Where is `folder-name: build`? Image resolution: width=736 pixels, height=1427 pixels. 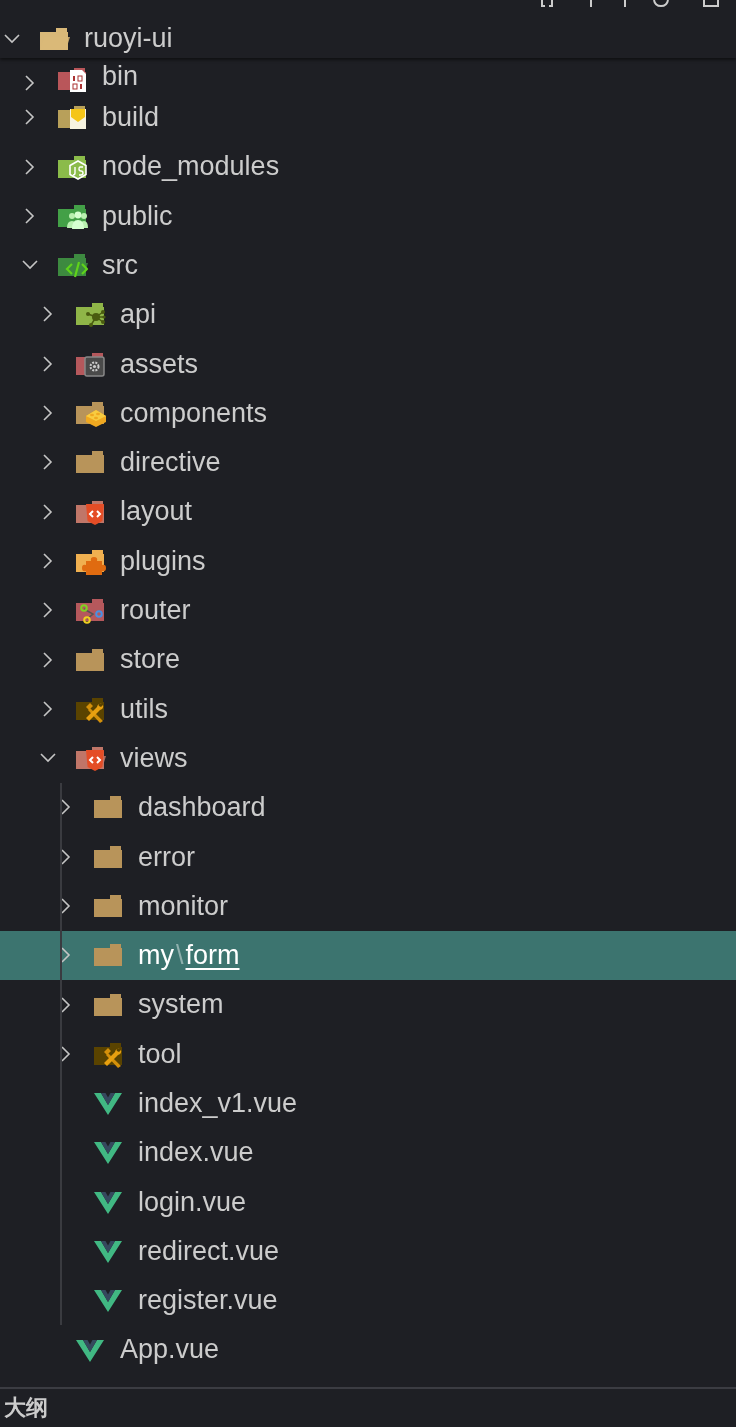
folder-name: build is located at coordinates (131, 117).